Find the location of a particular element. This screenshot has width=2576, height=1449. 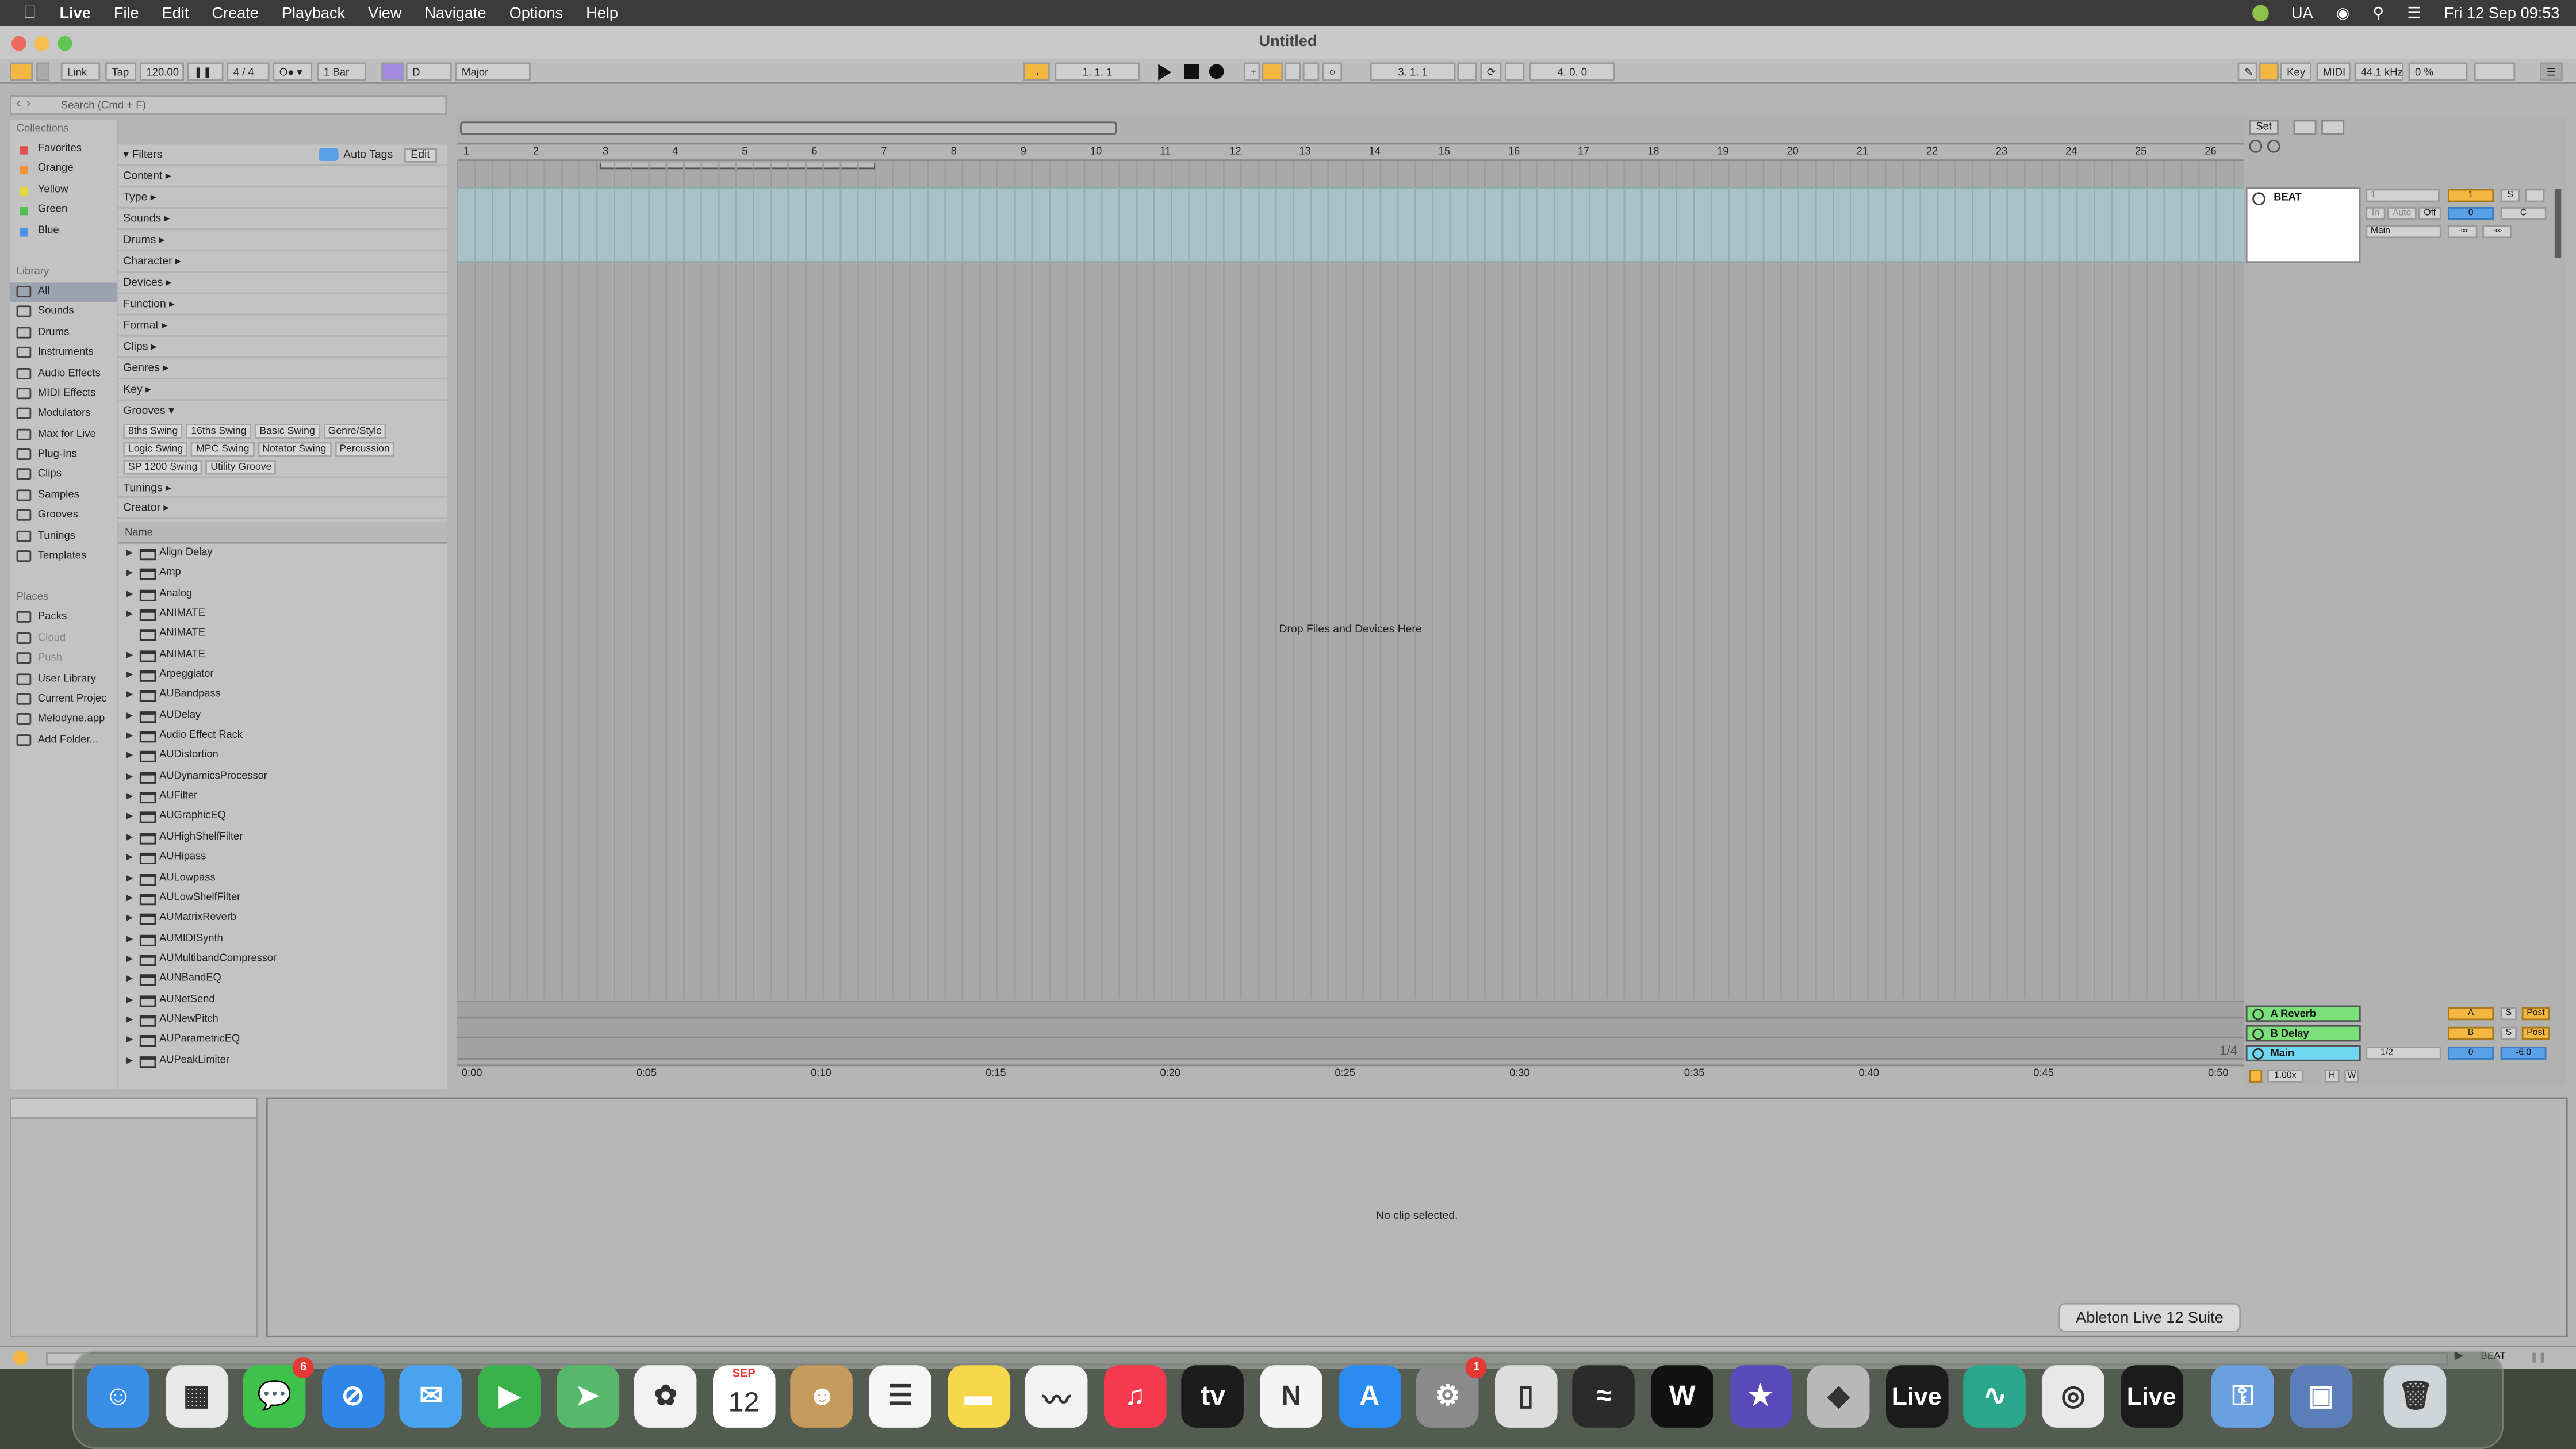

position-field: 1. 1. 1 is located at coordinates (1097, 71).